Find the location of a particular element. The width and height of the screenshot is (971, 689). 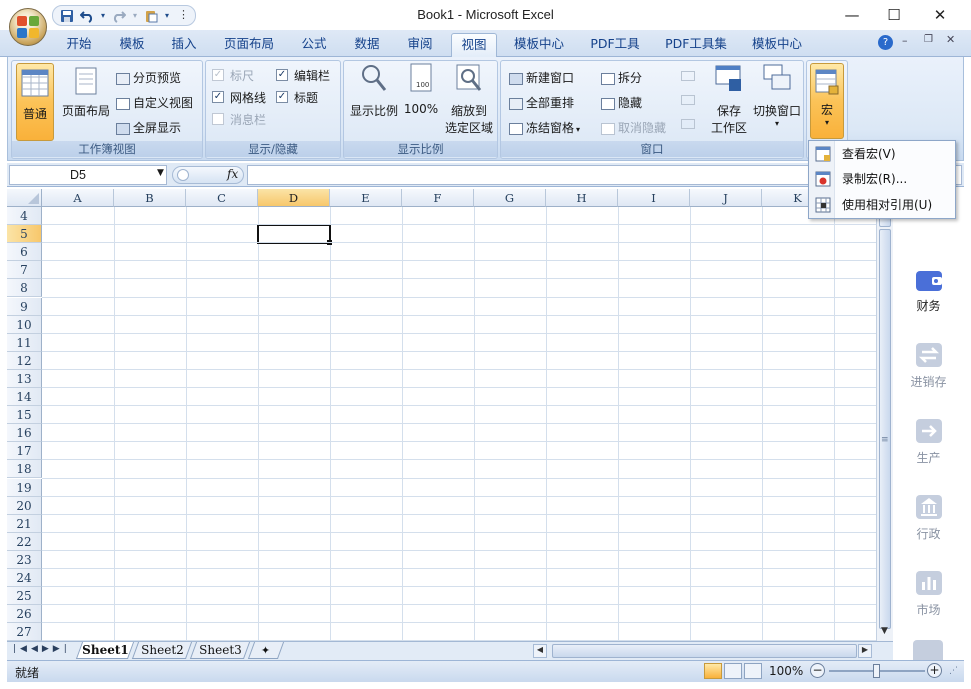

tab-insert: 插入 is located at coordinates (184, 45).